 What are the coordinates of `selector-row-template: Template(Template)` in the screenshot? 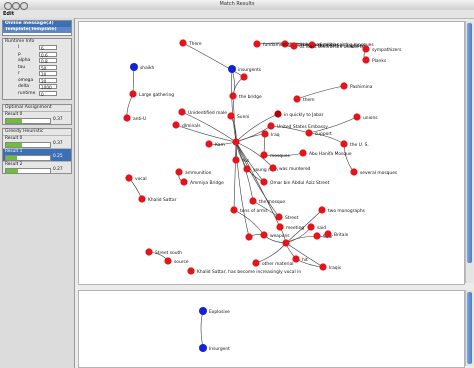 It's located at (37, 30).